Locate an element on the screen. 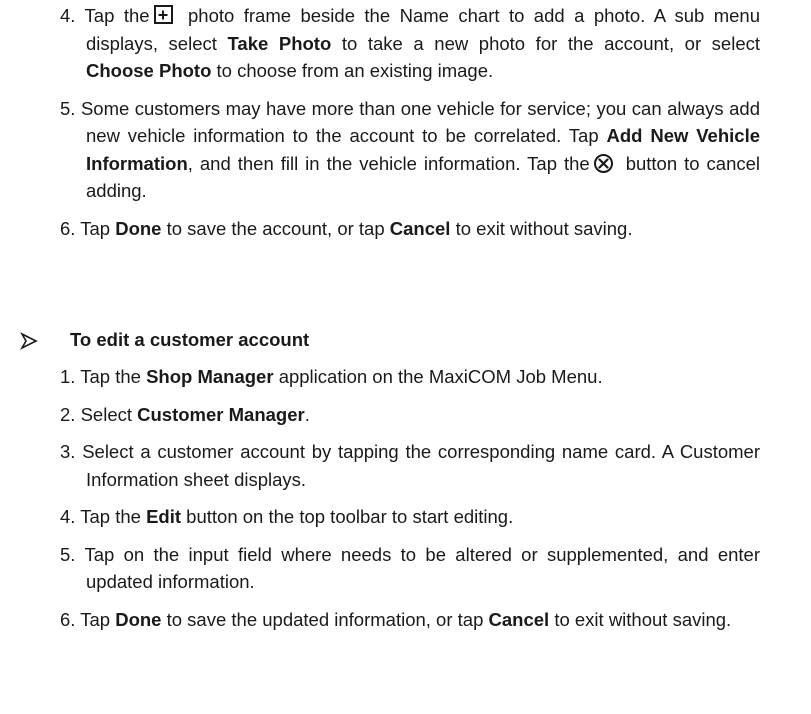 Image resolution: width=811 pixels, height=714 pixels. plus-box-icon is located at coordinates (163, 14).